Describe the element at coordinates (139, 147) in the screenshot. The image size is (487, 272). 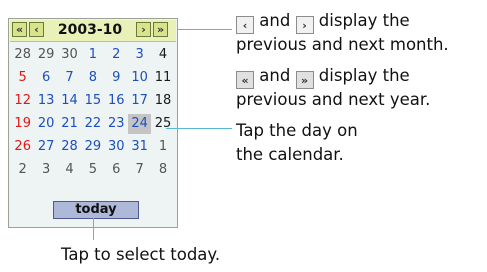
I see `calendar-day: 31` at that location.